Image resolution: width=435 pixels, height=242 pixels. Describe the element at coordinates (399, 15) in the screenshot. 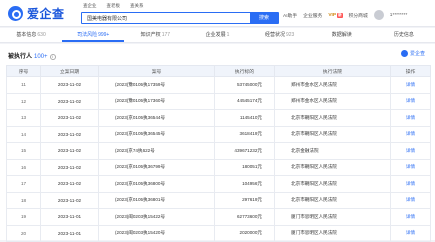

I see `user-name: 1********` at that location.